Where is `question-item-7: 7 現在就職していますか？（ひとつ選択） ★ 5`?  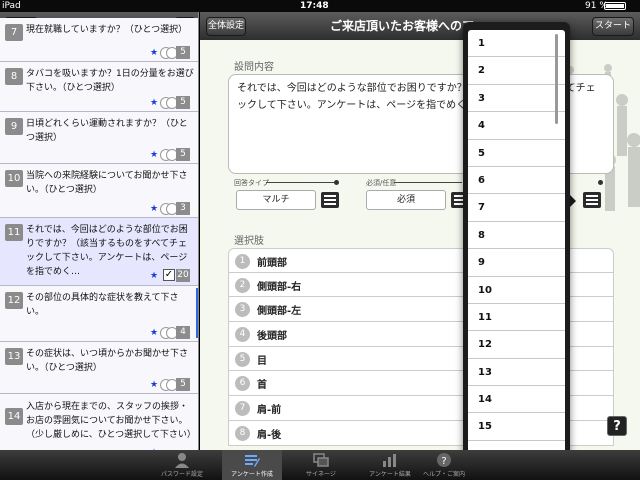 question-item-7: 7 現在就職していますか？（ひとつ選択） ★ 5 is located at coordinates (99, 40).